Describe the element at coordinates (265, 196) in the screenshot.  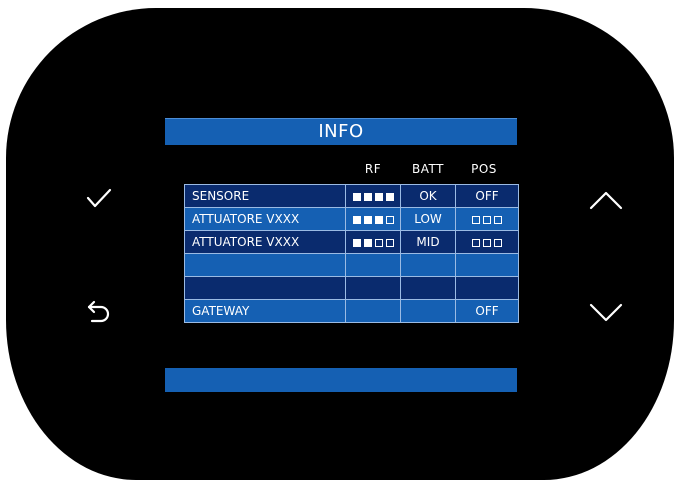
I see `device-name-cell: SENSORE` at that location.